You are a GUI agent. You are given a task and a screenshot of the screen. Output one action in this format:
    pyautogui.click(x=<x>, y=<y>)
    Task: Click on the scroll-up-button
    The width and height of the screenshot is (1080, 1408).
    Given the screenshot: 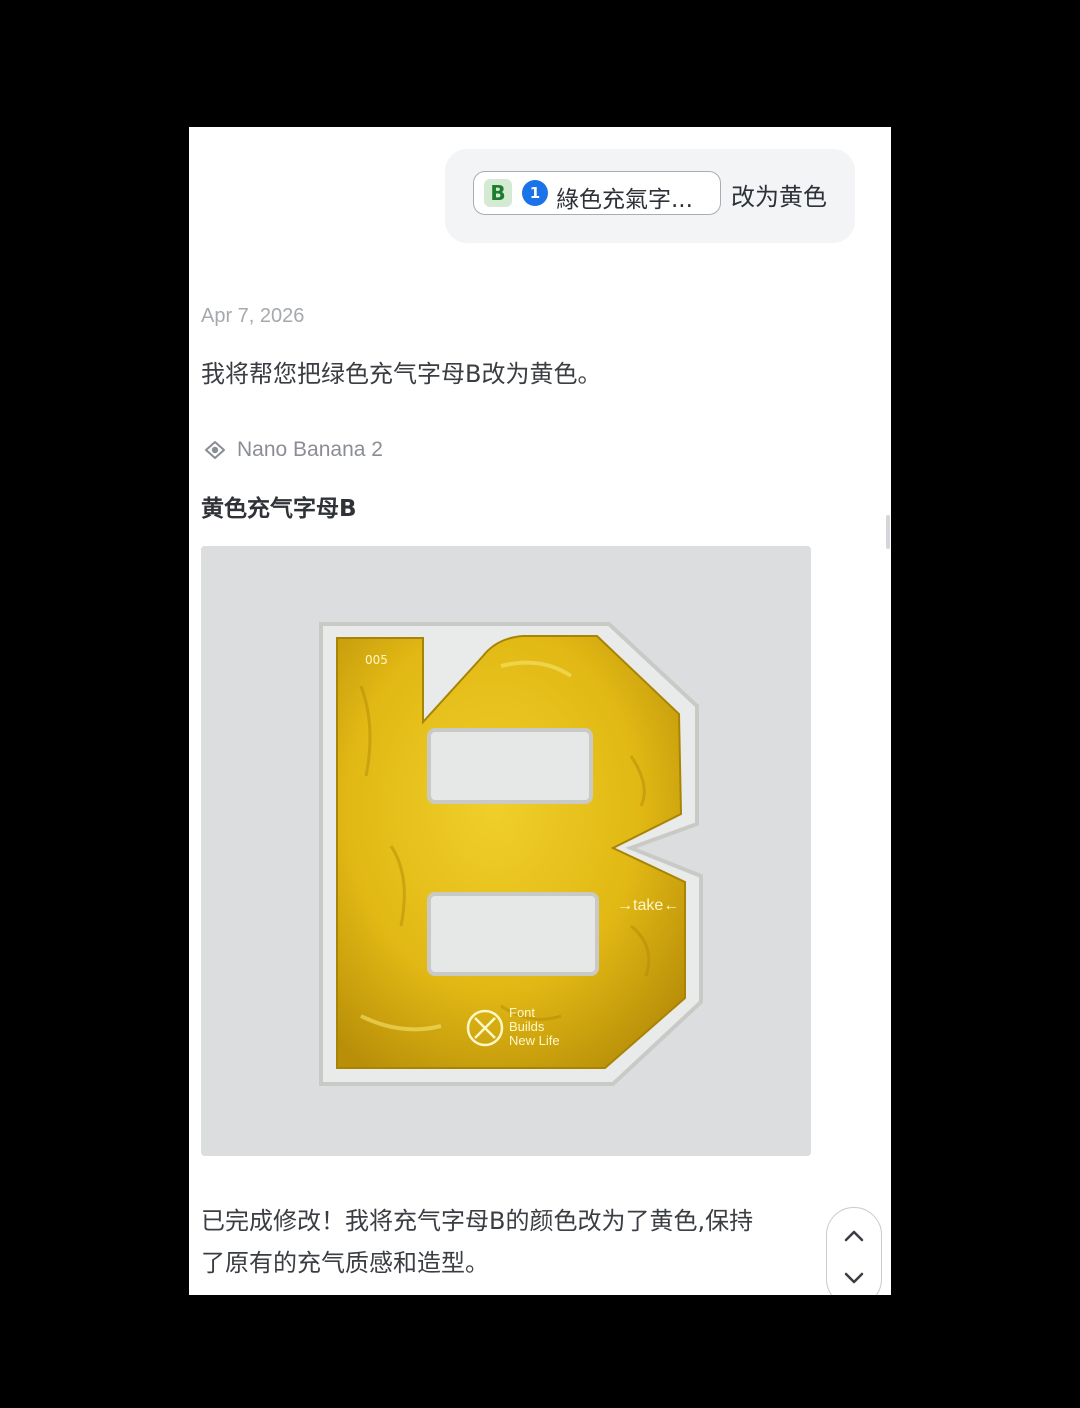 What is the action you would take?
    pyautogui.click(x=854, y=1236)
    